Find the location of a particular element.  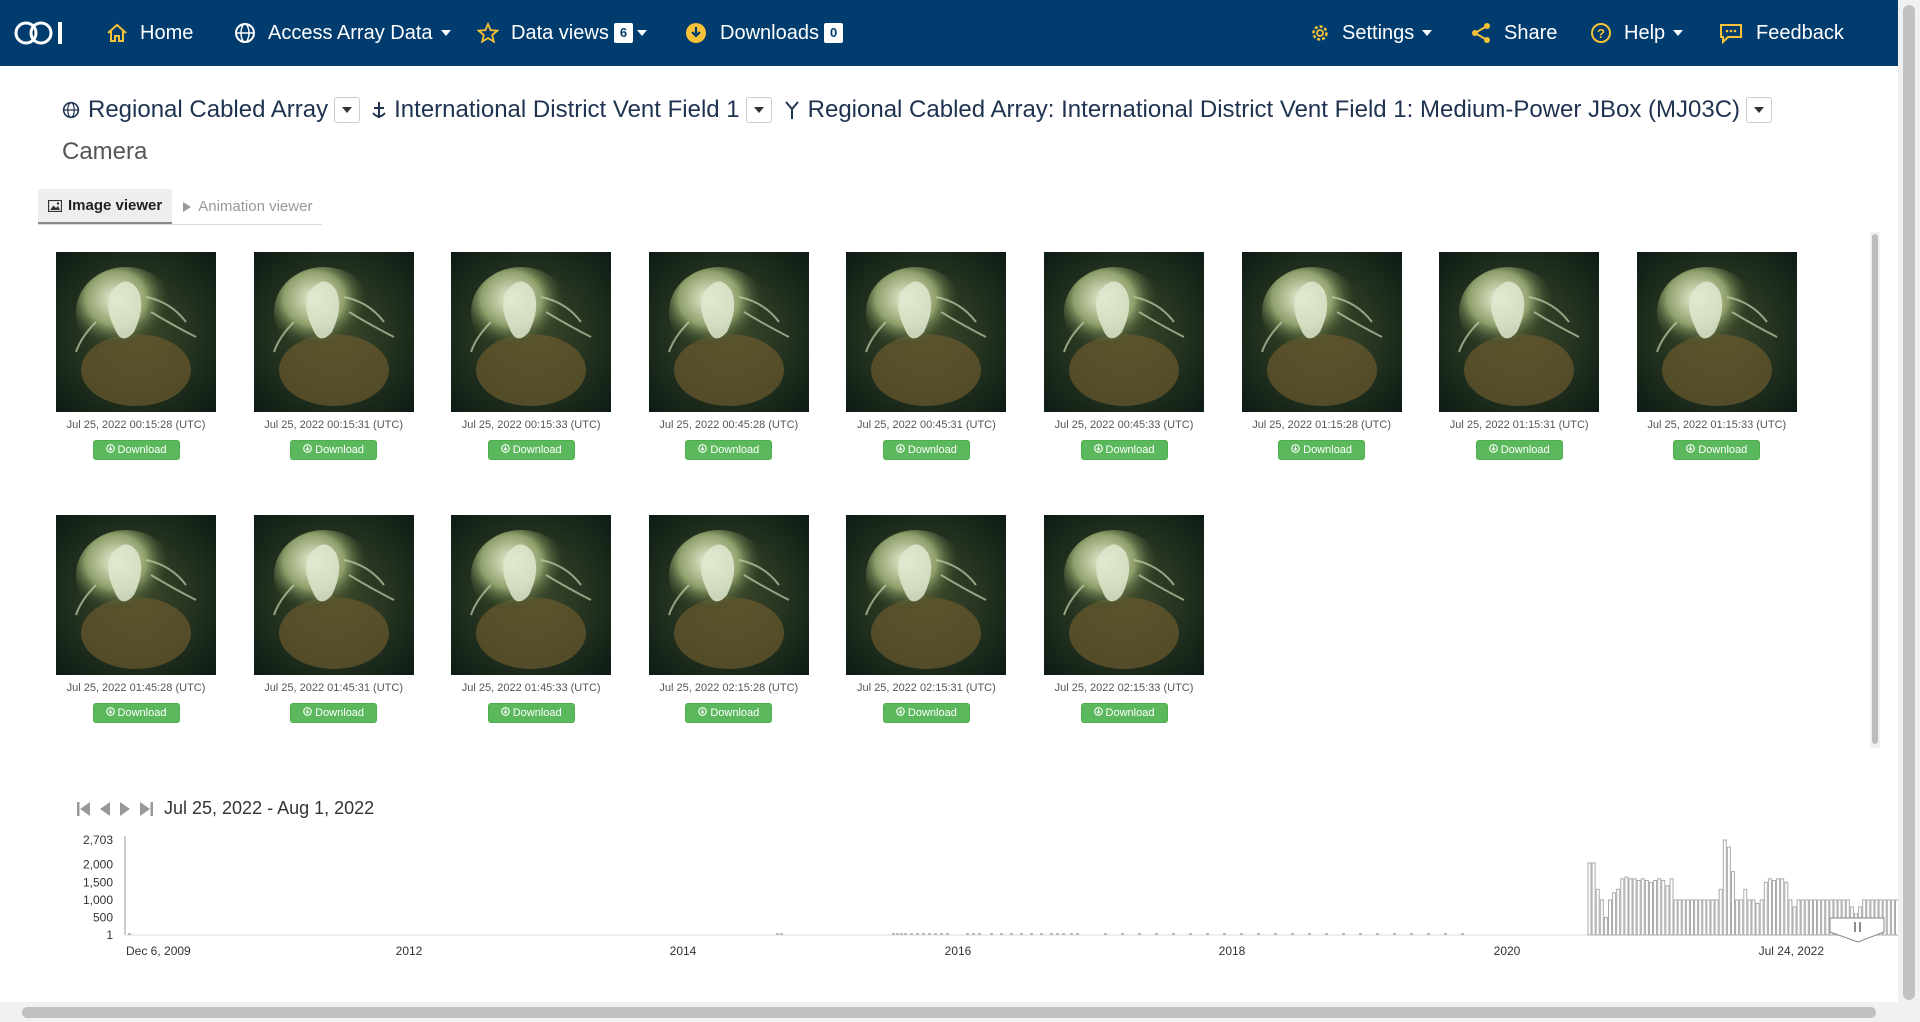

gear-icon is located at coordinates (1320, 33).